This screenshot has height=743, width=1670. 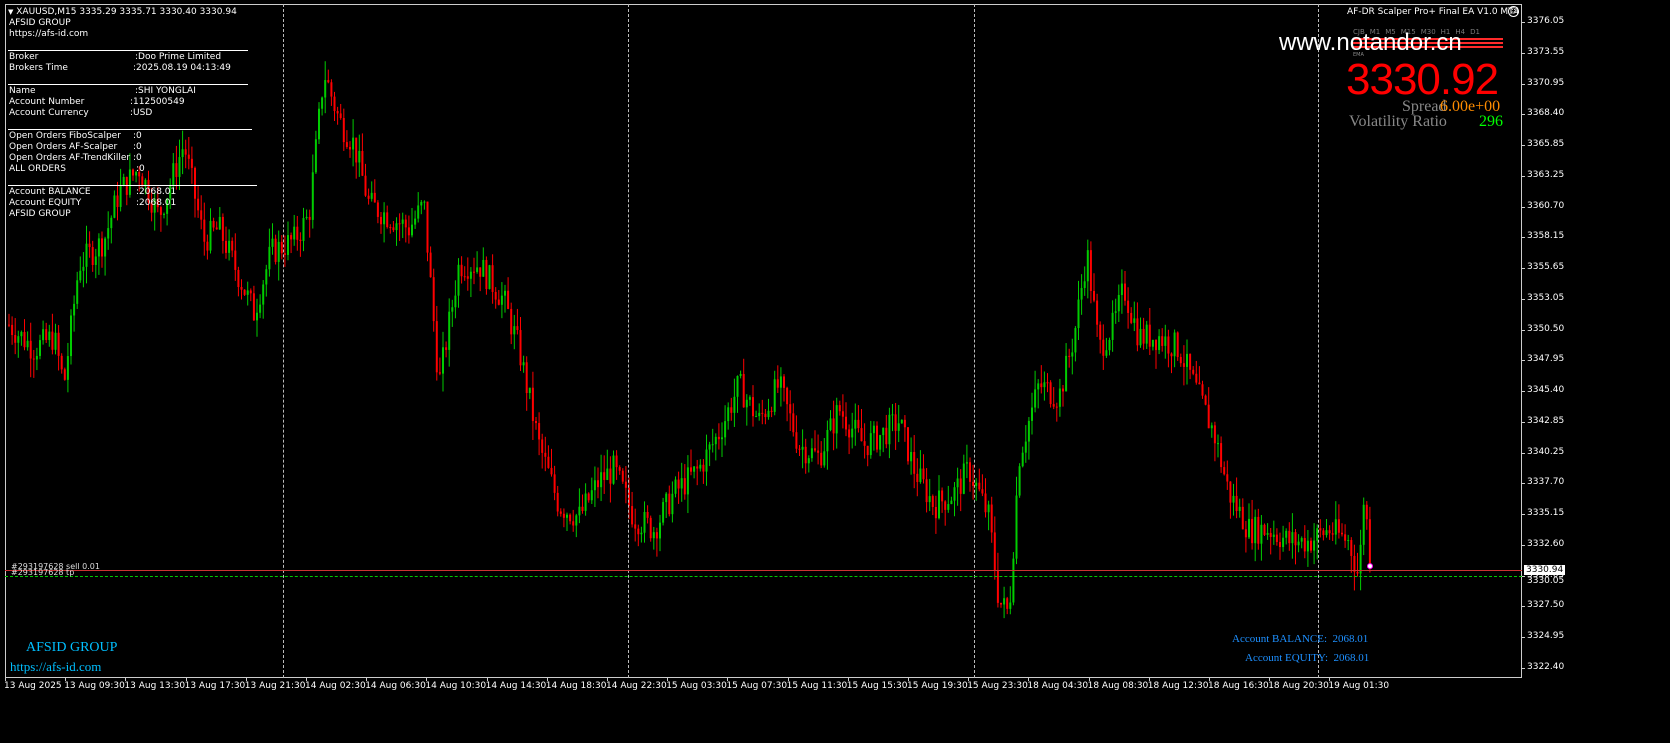 What do you see at coordinates (155, 686) in the screenshot?
I see `time-tick-label: 13 Aug 13:30` at bounding box center [155, 686].